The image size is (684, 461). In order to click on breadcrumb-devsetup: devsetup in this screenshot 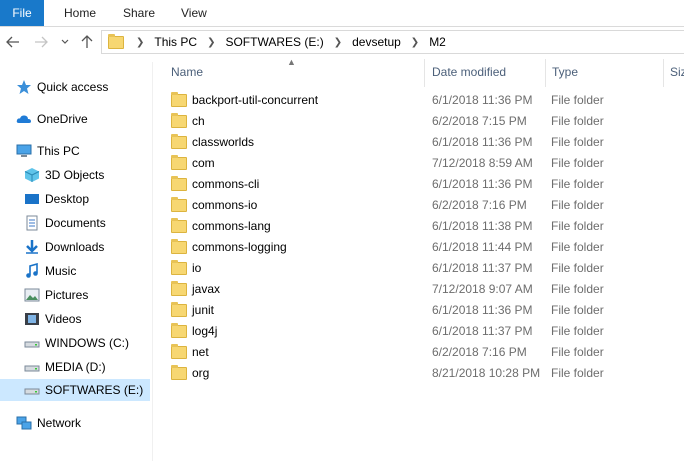, I will do `click(376, 42)`.